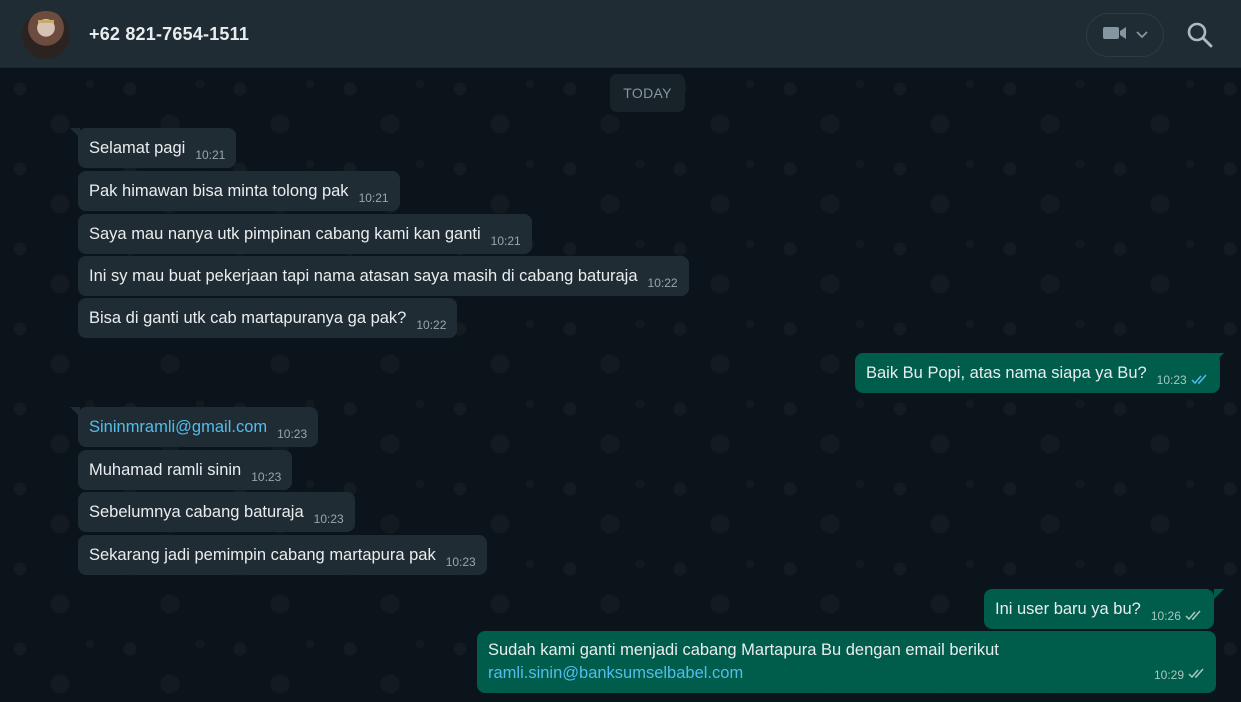 The width and height of the screenshot is (1241, 702). I want to click on message-text: Ini user baru ya bu?, so click(1068, 608).